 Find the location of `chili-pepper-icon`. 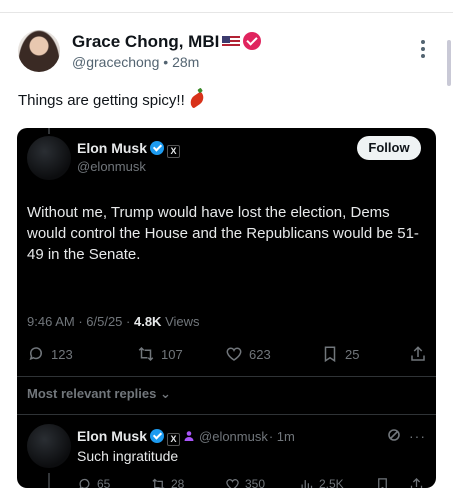

chili-pepper-icon is located at coordinates (197, 100).